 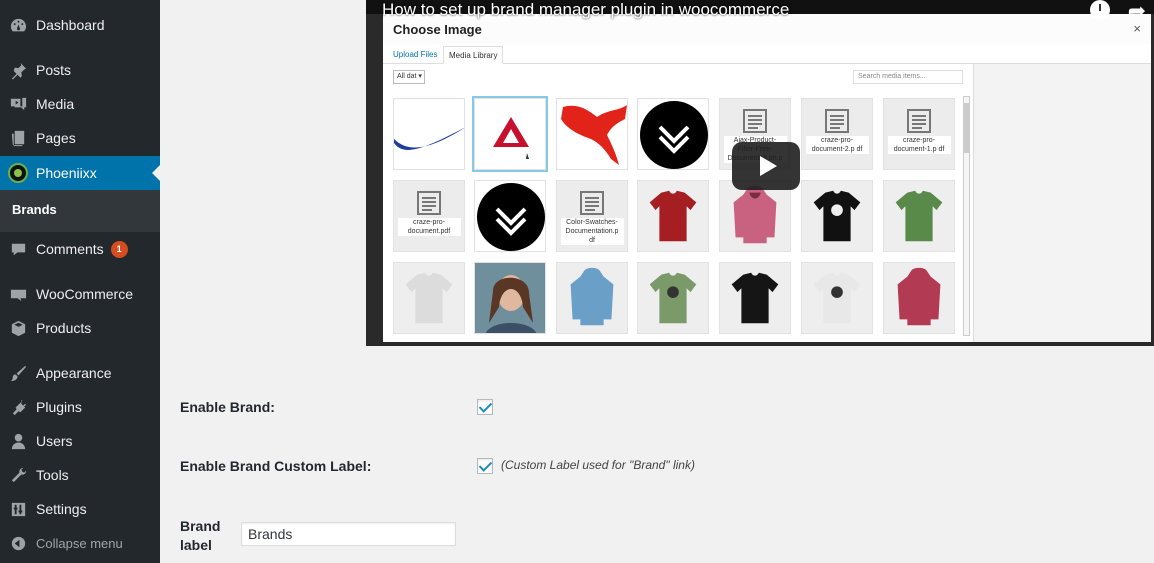 What do you see at coordinates (59, 407) in the screenshot?
I see `sidebar-item-label: Plugins` at bounding box center [59, 407].